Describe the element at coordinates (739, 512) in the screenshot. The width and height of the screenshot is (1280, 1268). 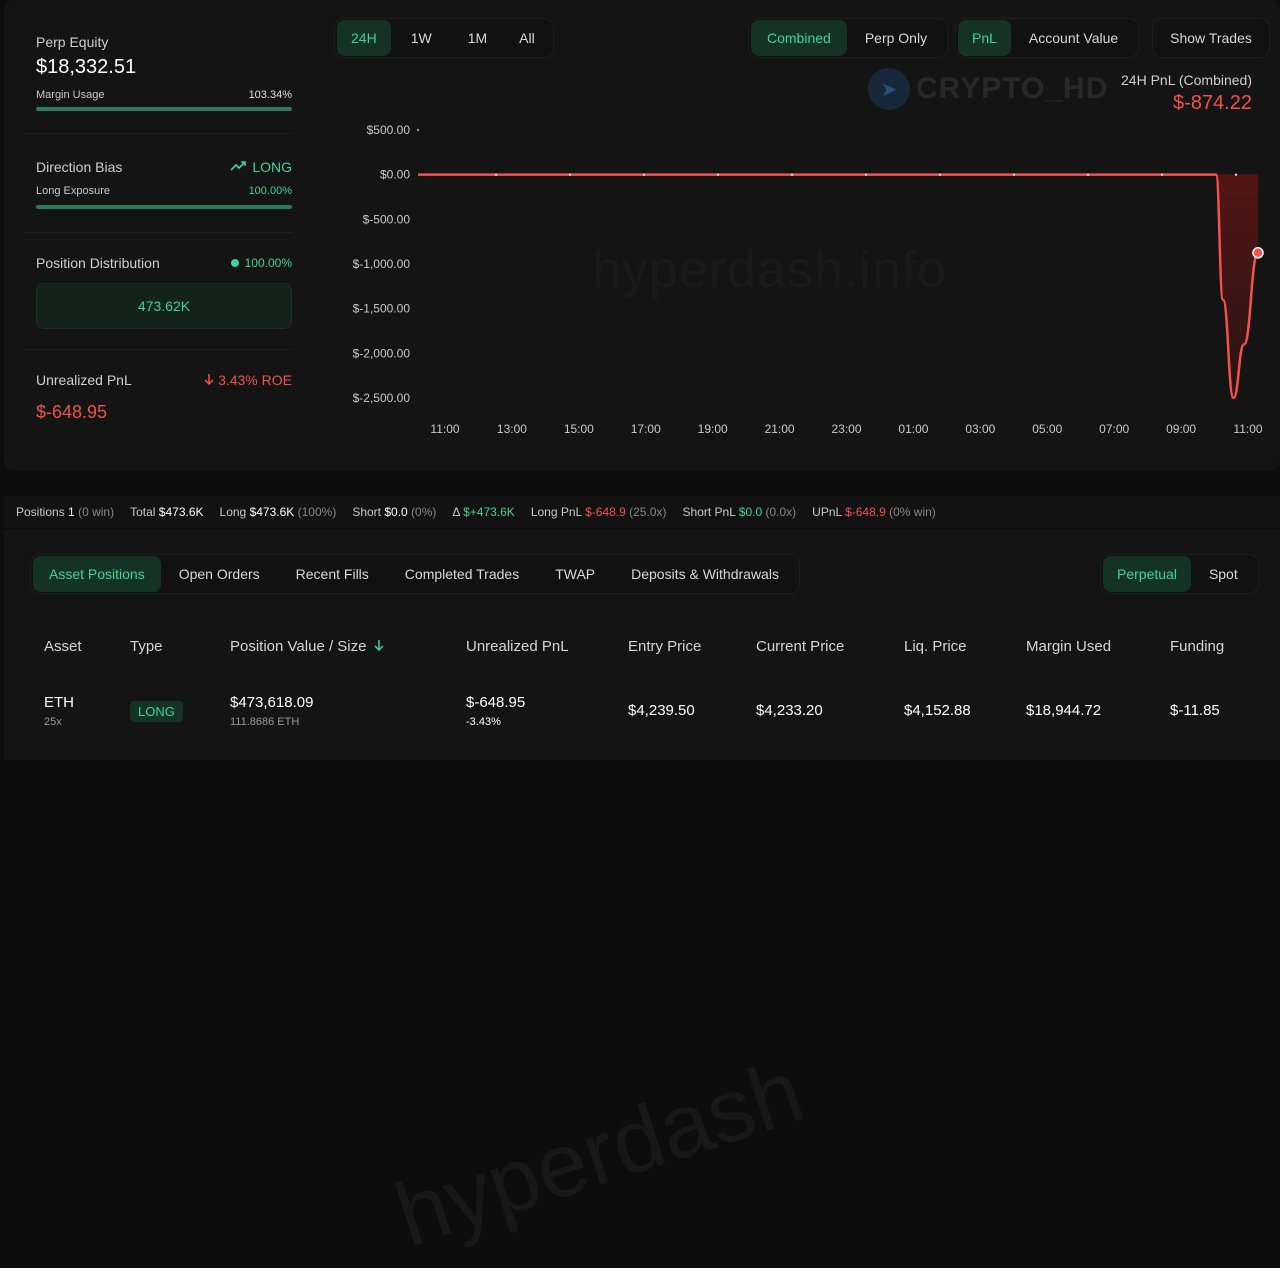
I see `stat-short-pnl: Short PnL $0.0 (0.0x)` at that location.